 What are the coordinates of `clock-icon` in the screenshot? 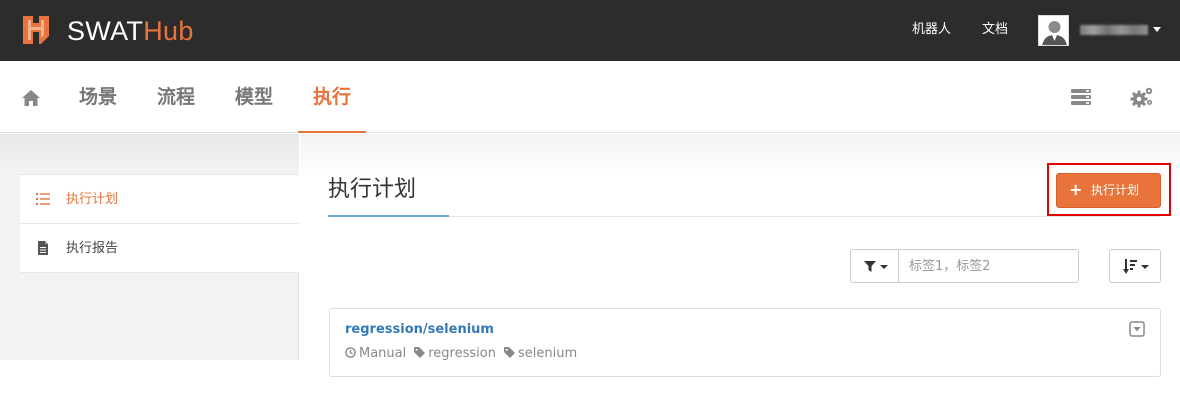 It's located at (350, 352).